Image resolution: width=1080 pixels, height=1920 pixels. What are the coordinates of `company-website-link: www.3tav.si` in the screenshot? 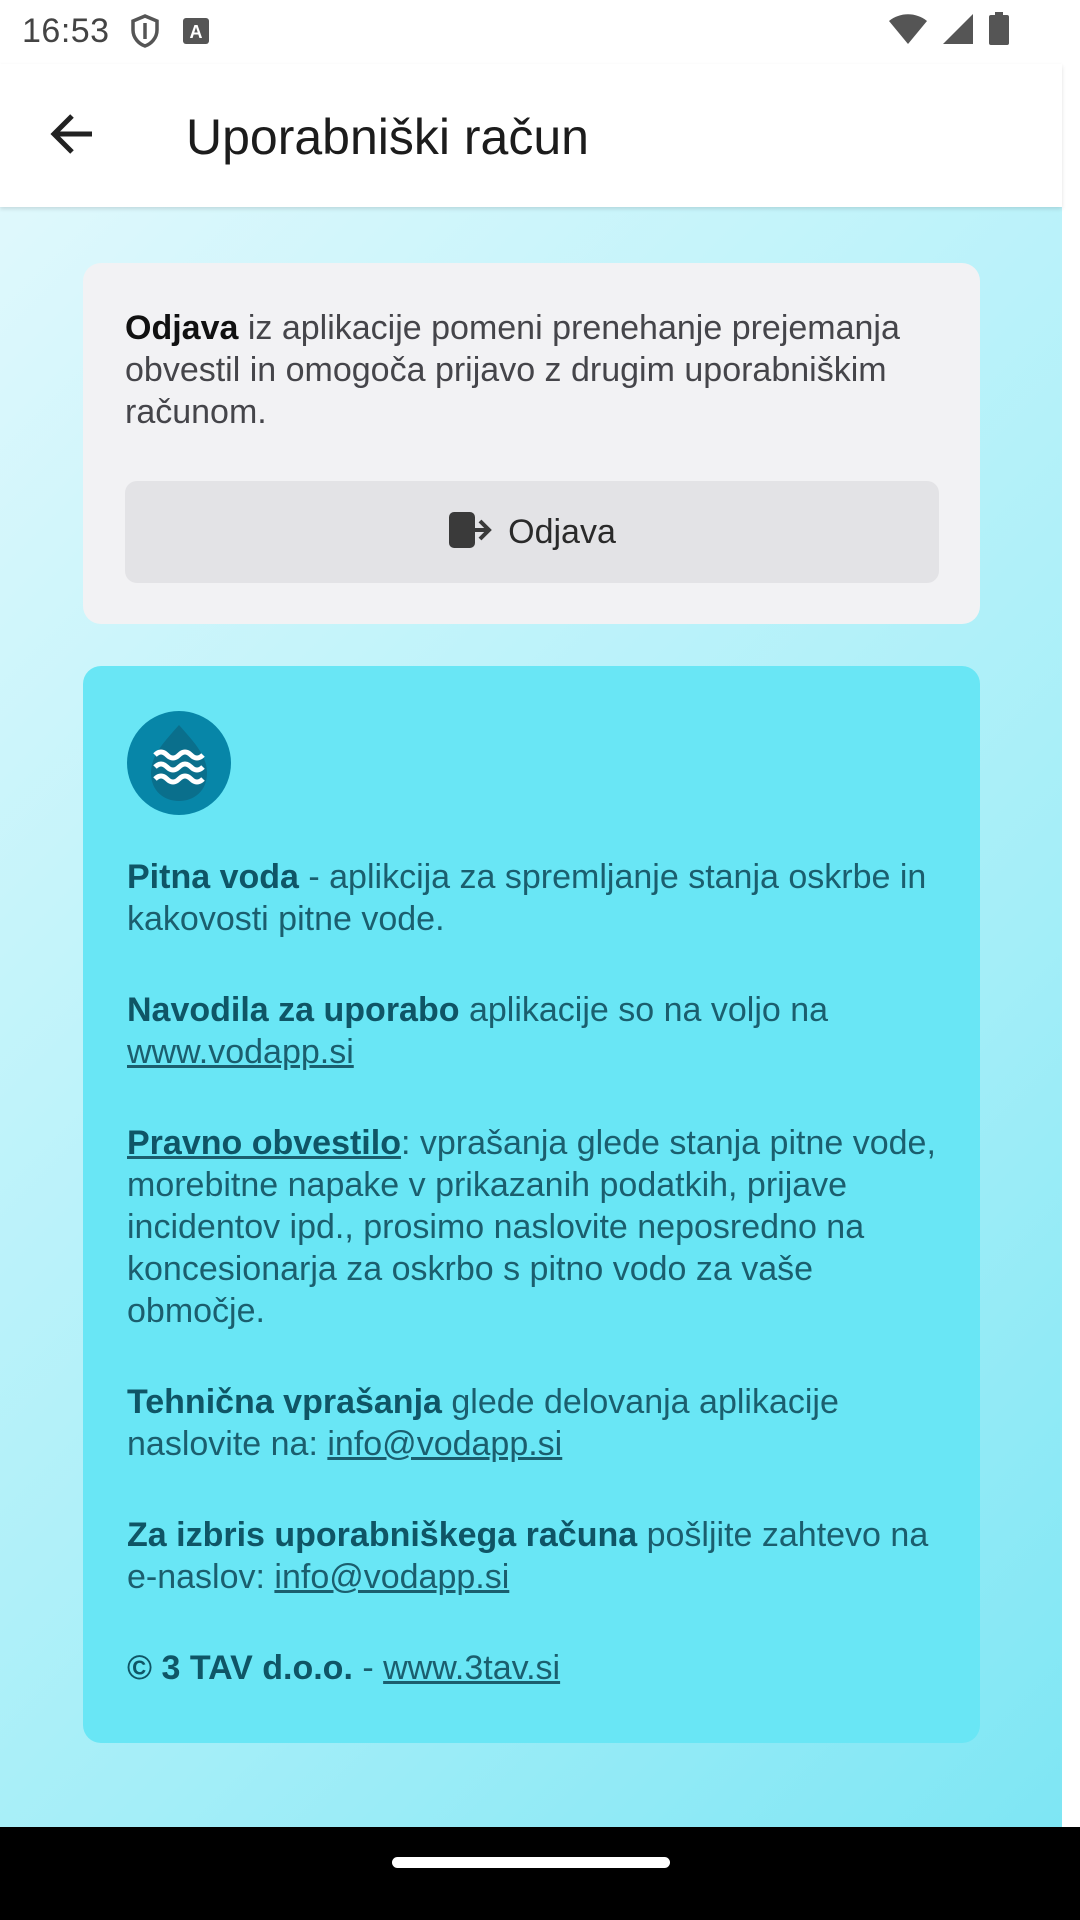 It's located at (471, 1668).